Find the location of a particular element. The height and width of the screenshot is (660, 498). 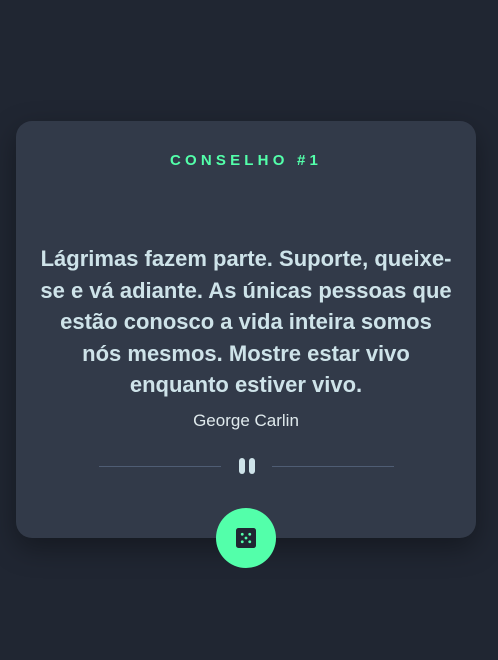

advice-author: George Carlin is located at coordinates (246, 420).